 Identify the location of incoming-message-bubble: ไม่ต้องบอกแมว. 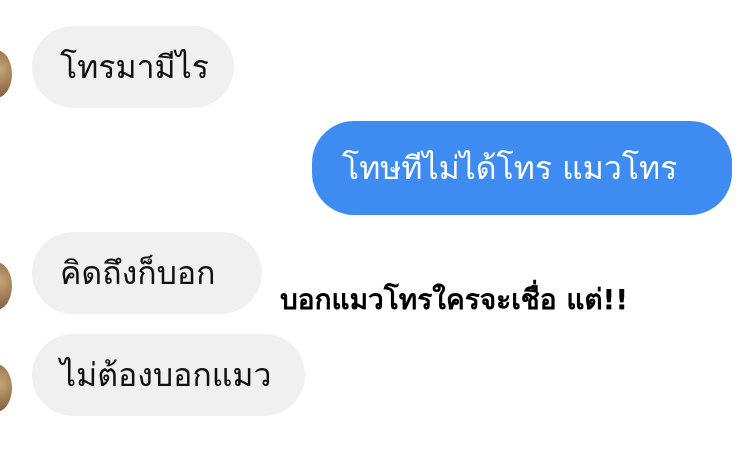
(168, 375).